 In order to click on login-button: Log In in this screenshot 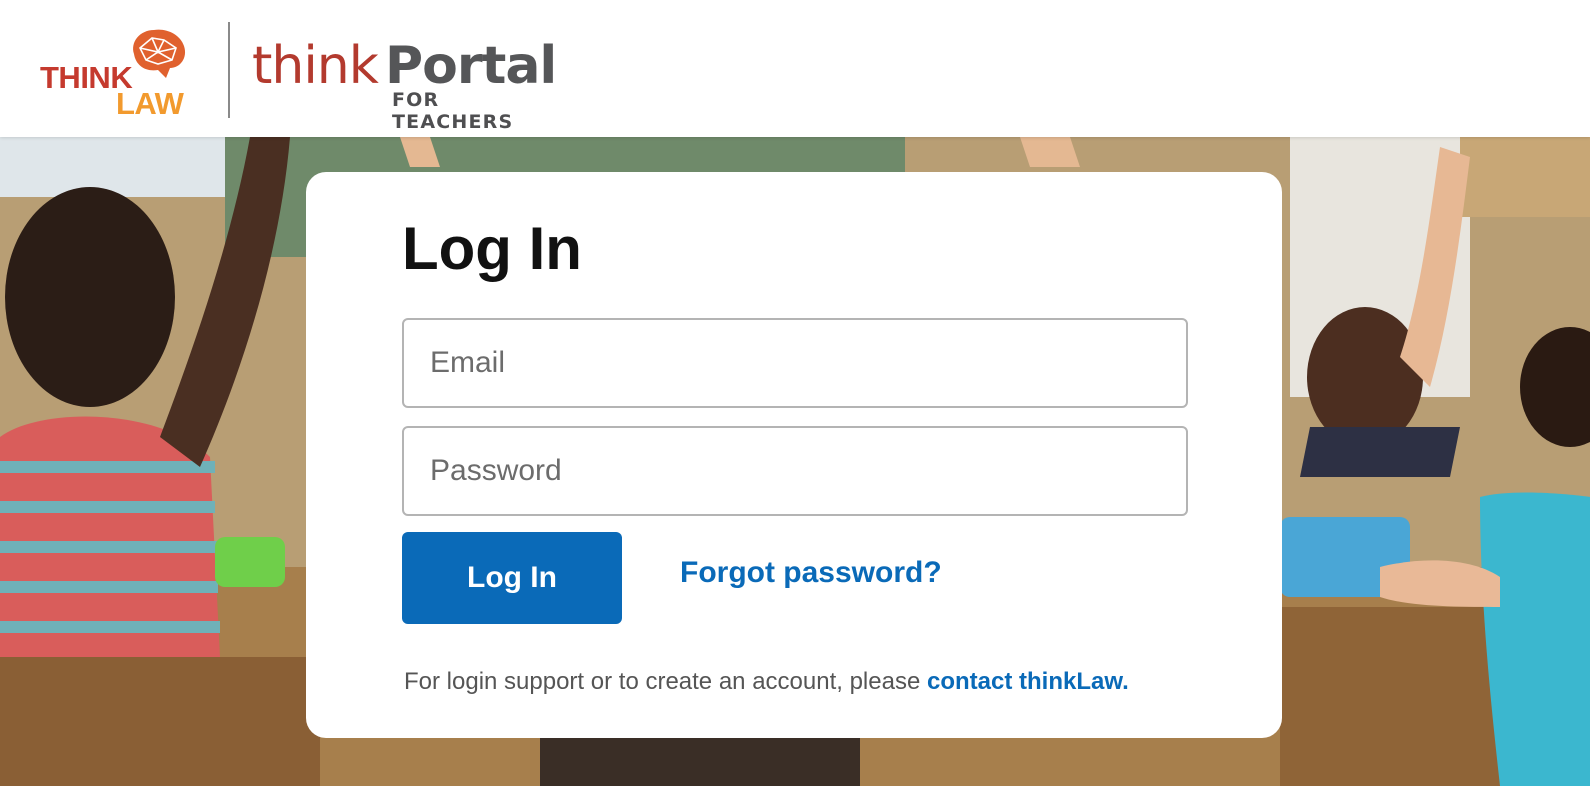, I will do `click(512, 578)`.